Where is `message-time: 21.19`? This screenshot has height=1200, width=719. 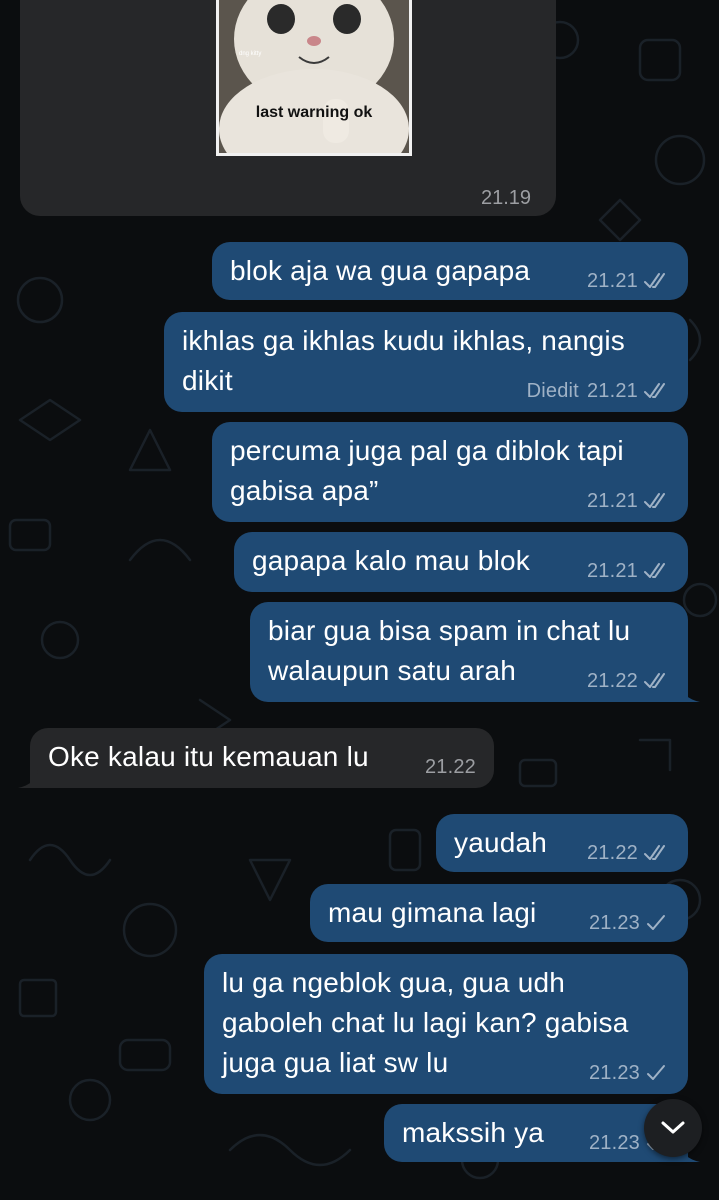 message-time: 21.19 is located at coordinates (506, 198).